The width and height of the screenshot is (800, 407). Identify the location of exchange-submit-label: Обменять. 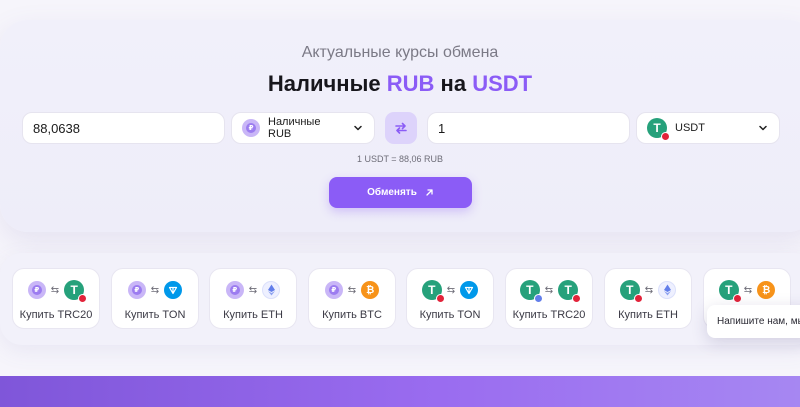
(392, 192).